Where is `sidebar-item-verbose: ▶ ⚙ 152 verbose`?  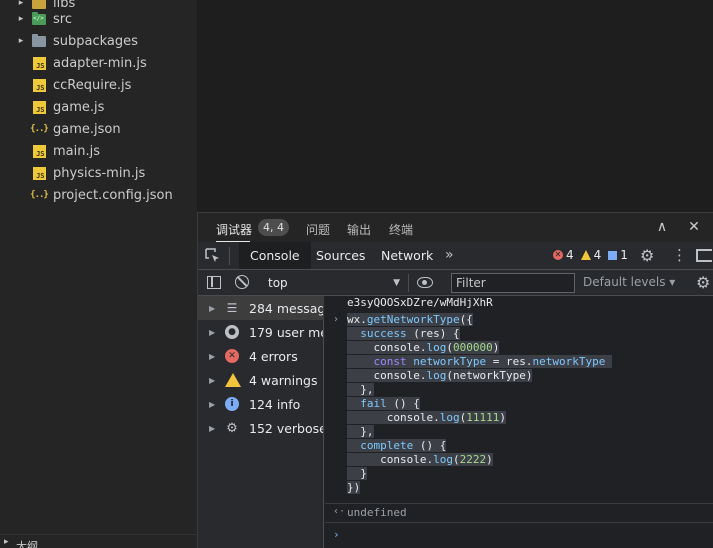 sidebar-item-verbose: ▶ ⚙ 152 verbose is located at coordinates (261, 428).